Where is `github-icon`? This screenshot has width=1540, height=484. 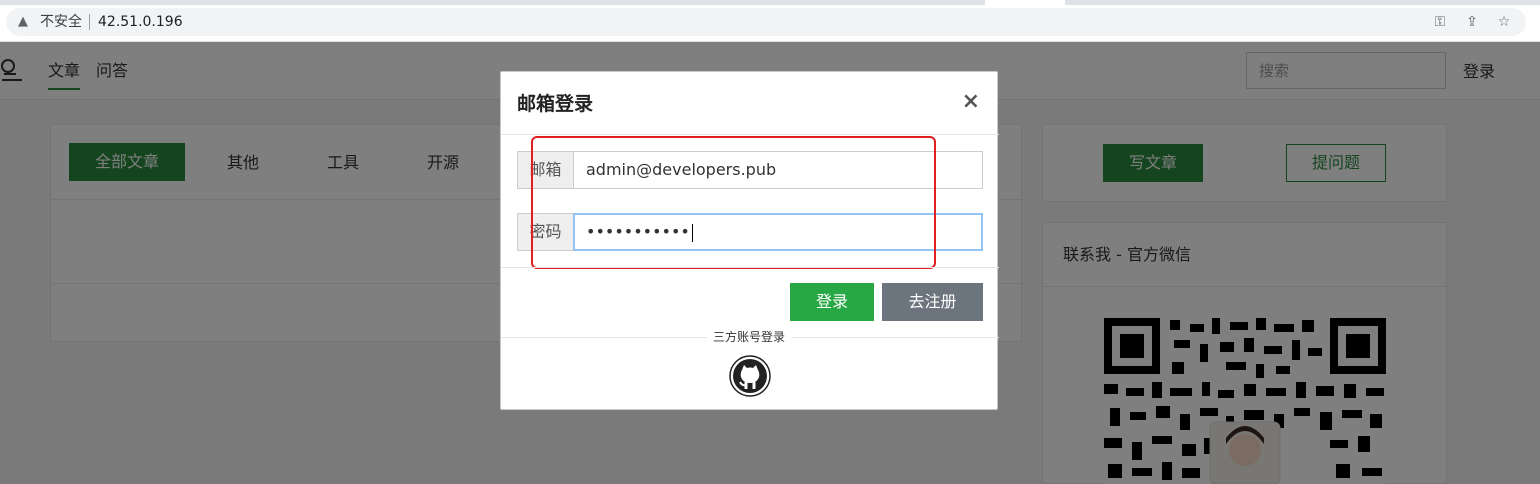
github-icon is located at coordinates (750, 376).